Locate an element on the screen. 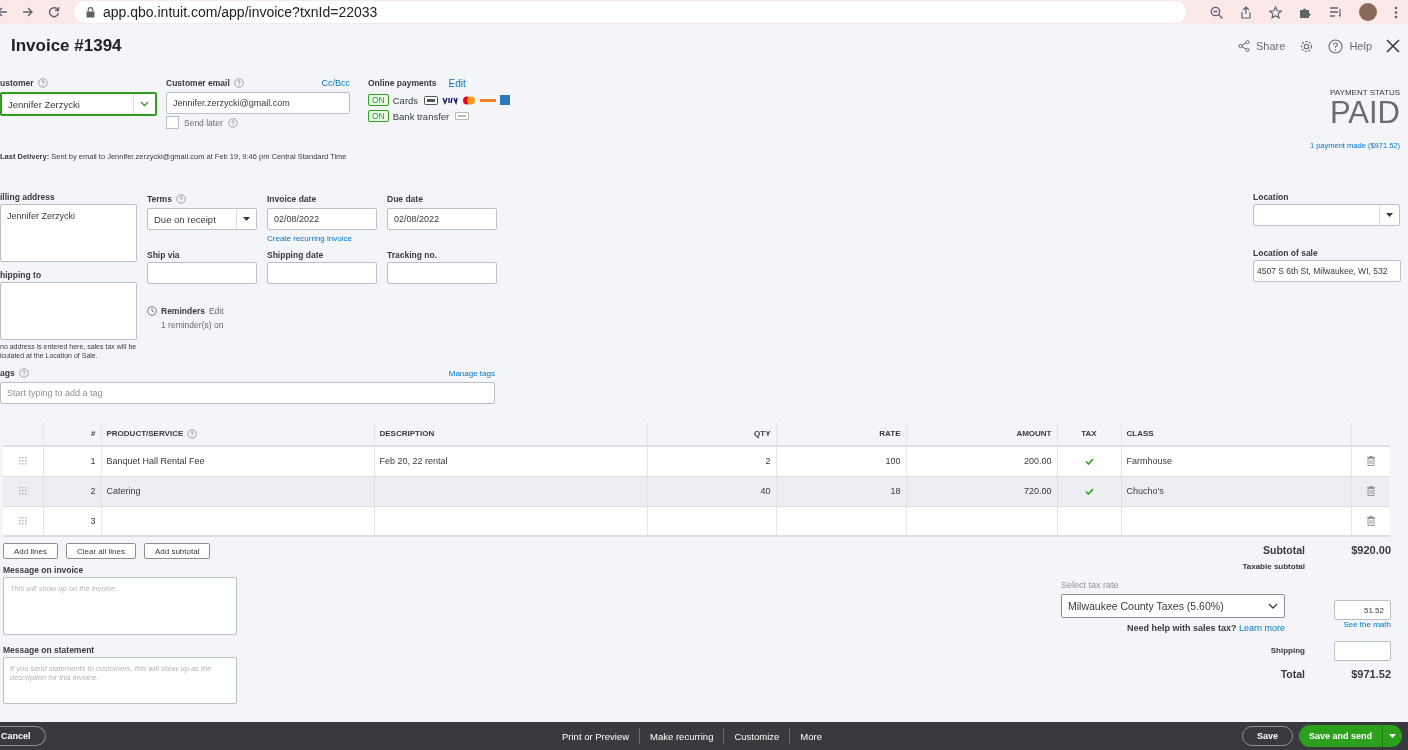 The image size is (1408, 750). field-label: hipping to is located at coordinates (21, 275).